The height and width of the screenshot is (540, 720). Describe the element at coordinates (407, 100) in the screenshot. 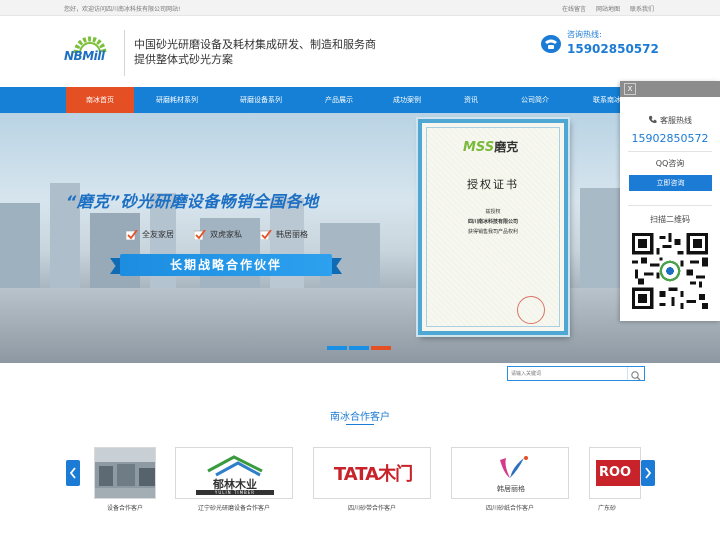

I see `nav-item-cases: 成功案例` at that location.